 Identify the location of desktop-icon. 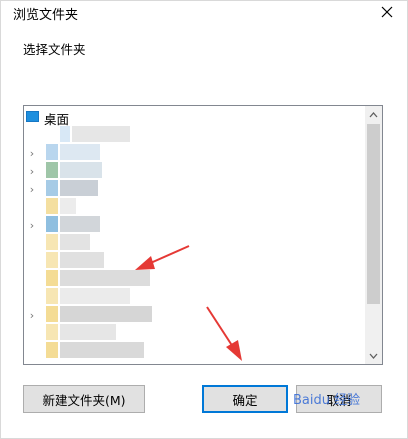
(32, 116).